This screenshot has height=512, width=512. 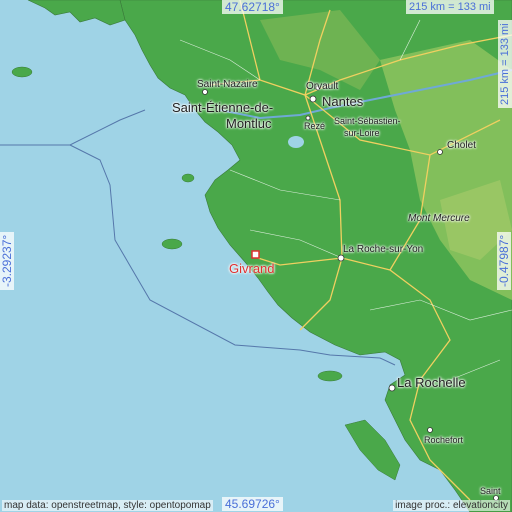 What do you see at coordinates (308, 118) in the screenshot?
I see `city-dot-reze` at bounding box center [308, 118].